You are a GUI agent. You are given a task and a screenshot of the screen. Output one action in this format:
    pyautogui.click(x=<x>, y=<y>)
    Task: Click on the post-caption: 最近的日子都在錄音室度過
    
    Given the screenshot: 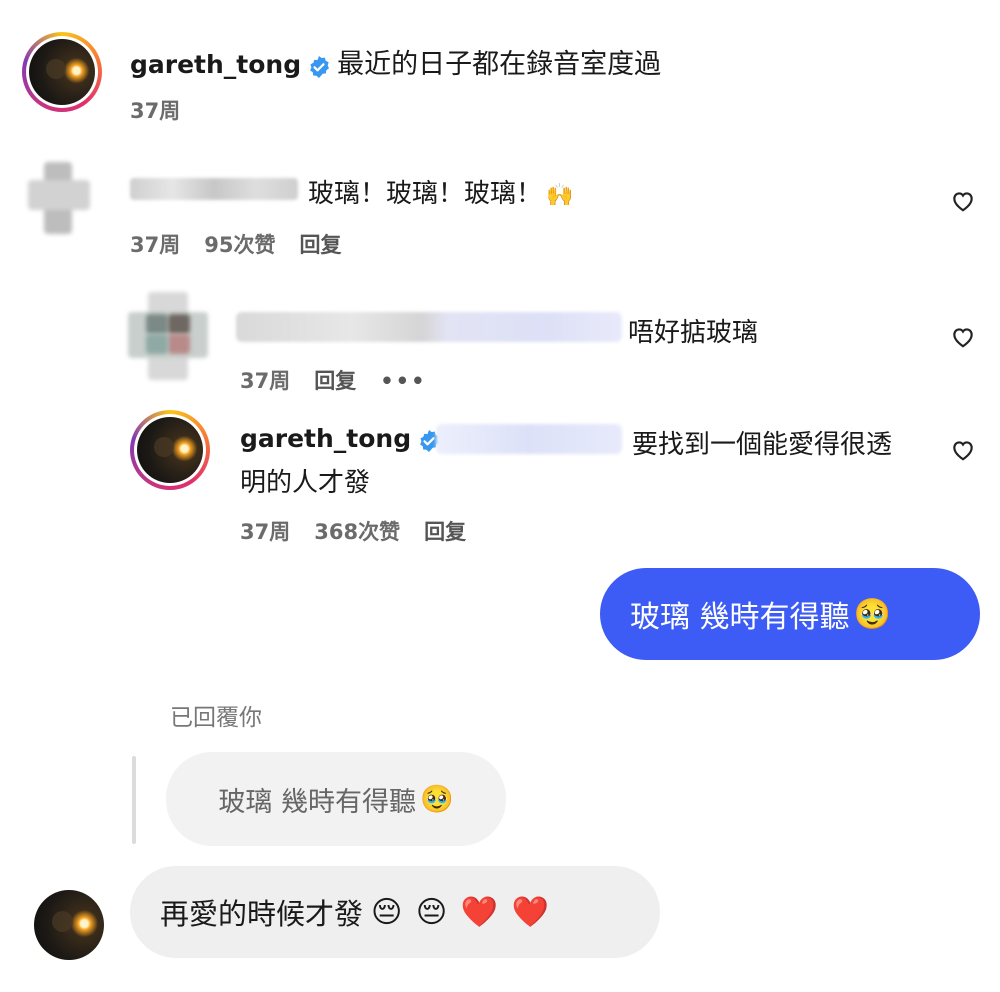 What is the action you would take?
    pyautogui.click(x=499, y=64)
    